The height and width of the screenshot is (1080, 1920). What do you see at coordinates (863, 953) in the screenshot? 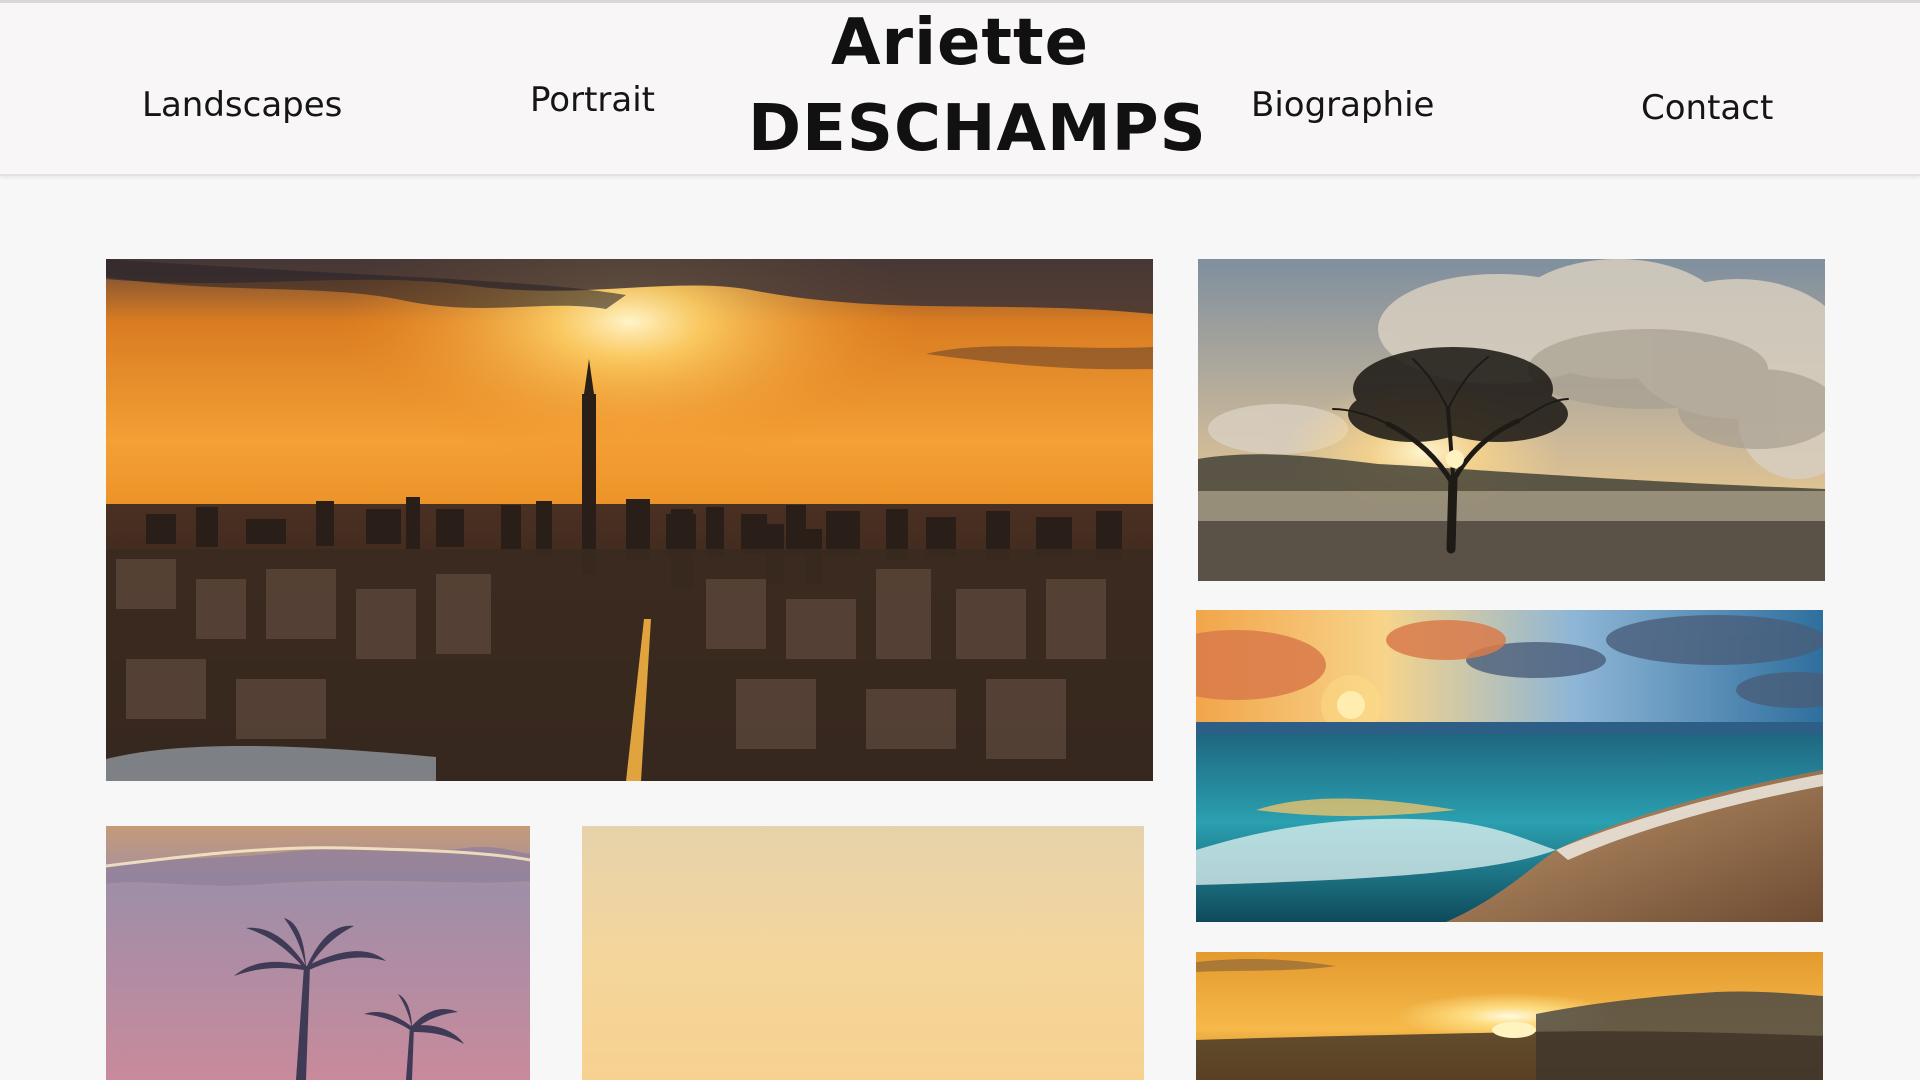
I see `golden-sky-photo` at bounding box center [863, 953].